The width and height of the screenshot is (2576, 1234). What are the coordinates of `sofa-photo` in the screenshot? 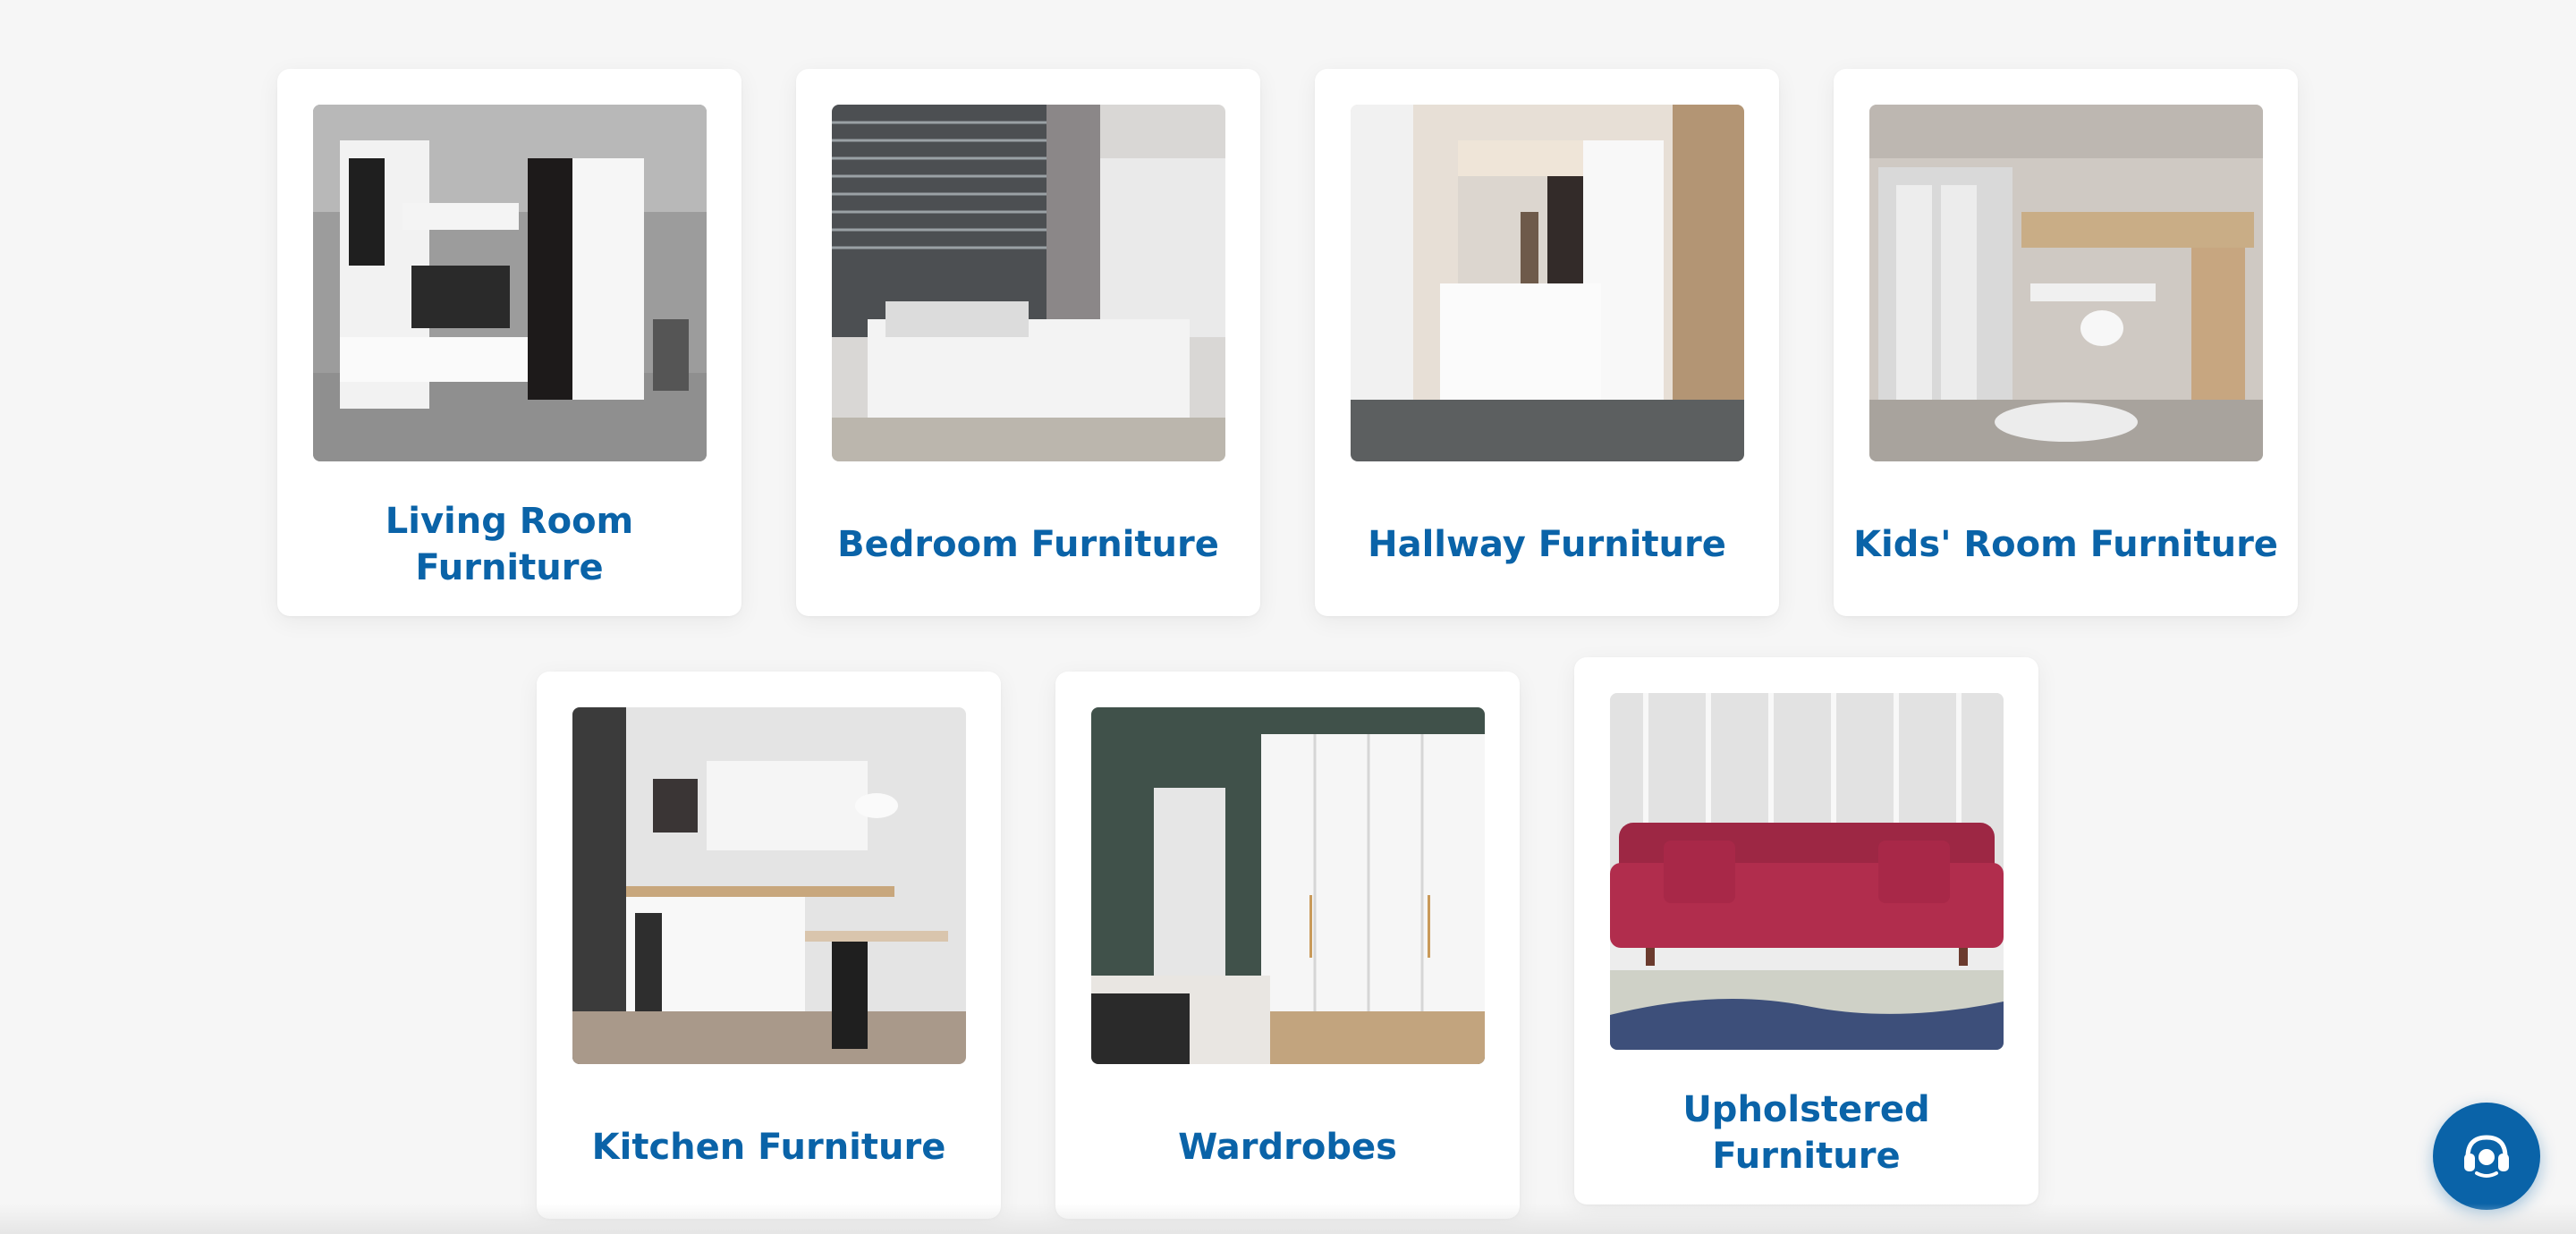 It's located at (1807, 871).